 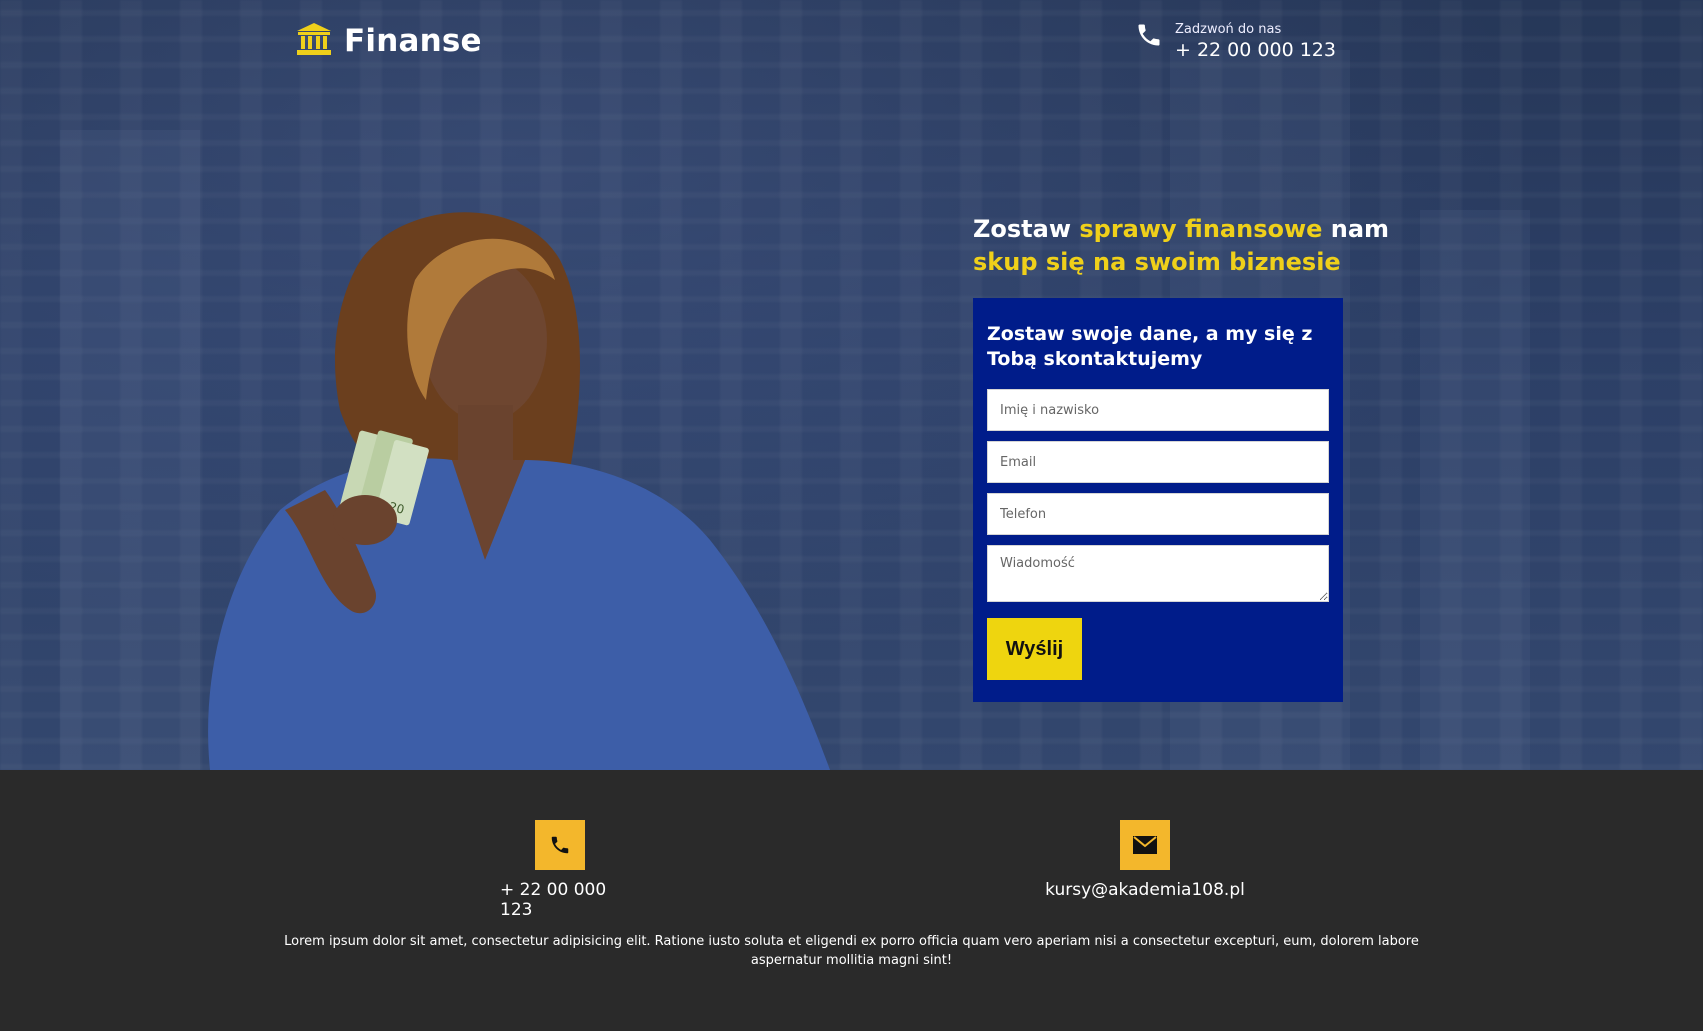 I want to click on call-label: Zadzwoń do nas, so click(x=1228, y=29).